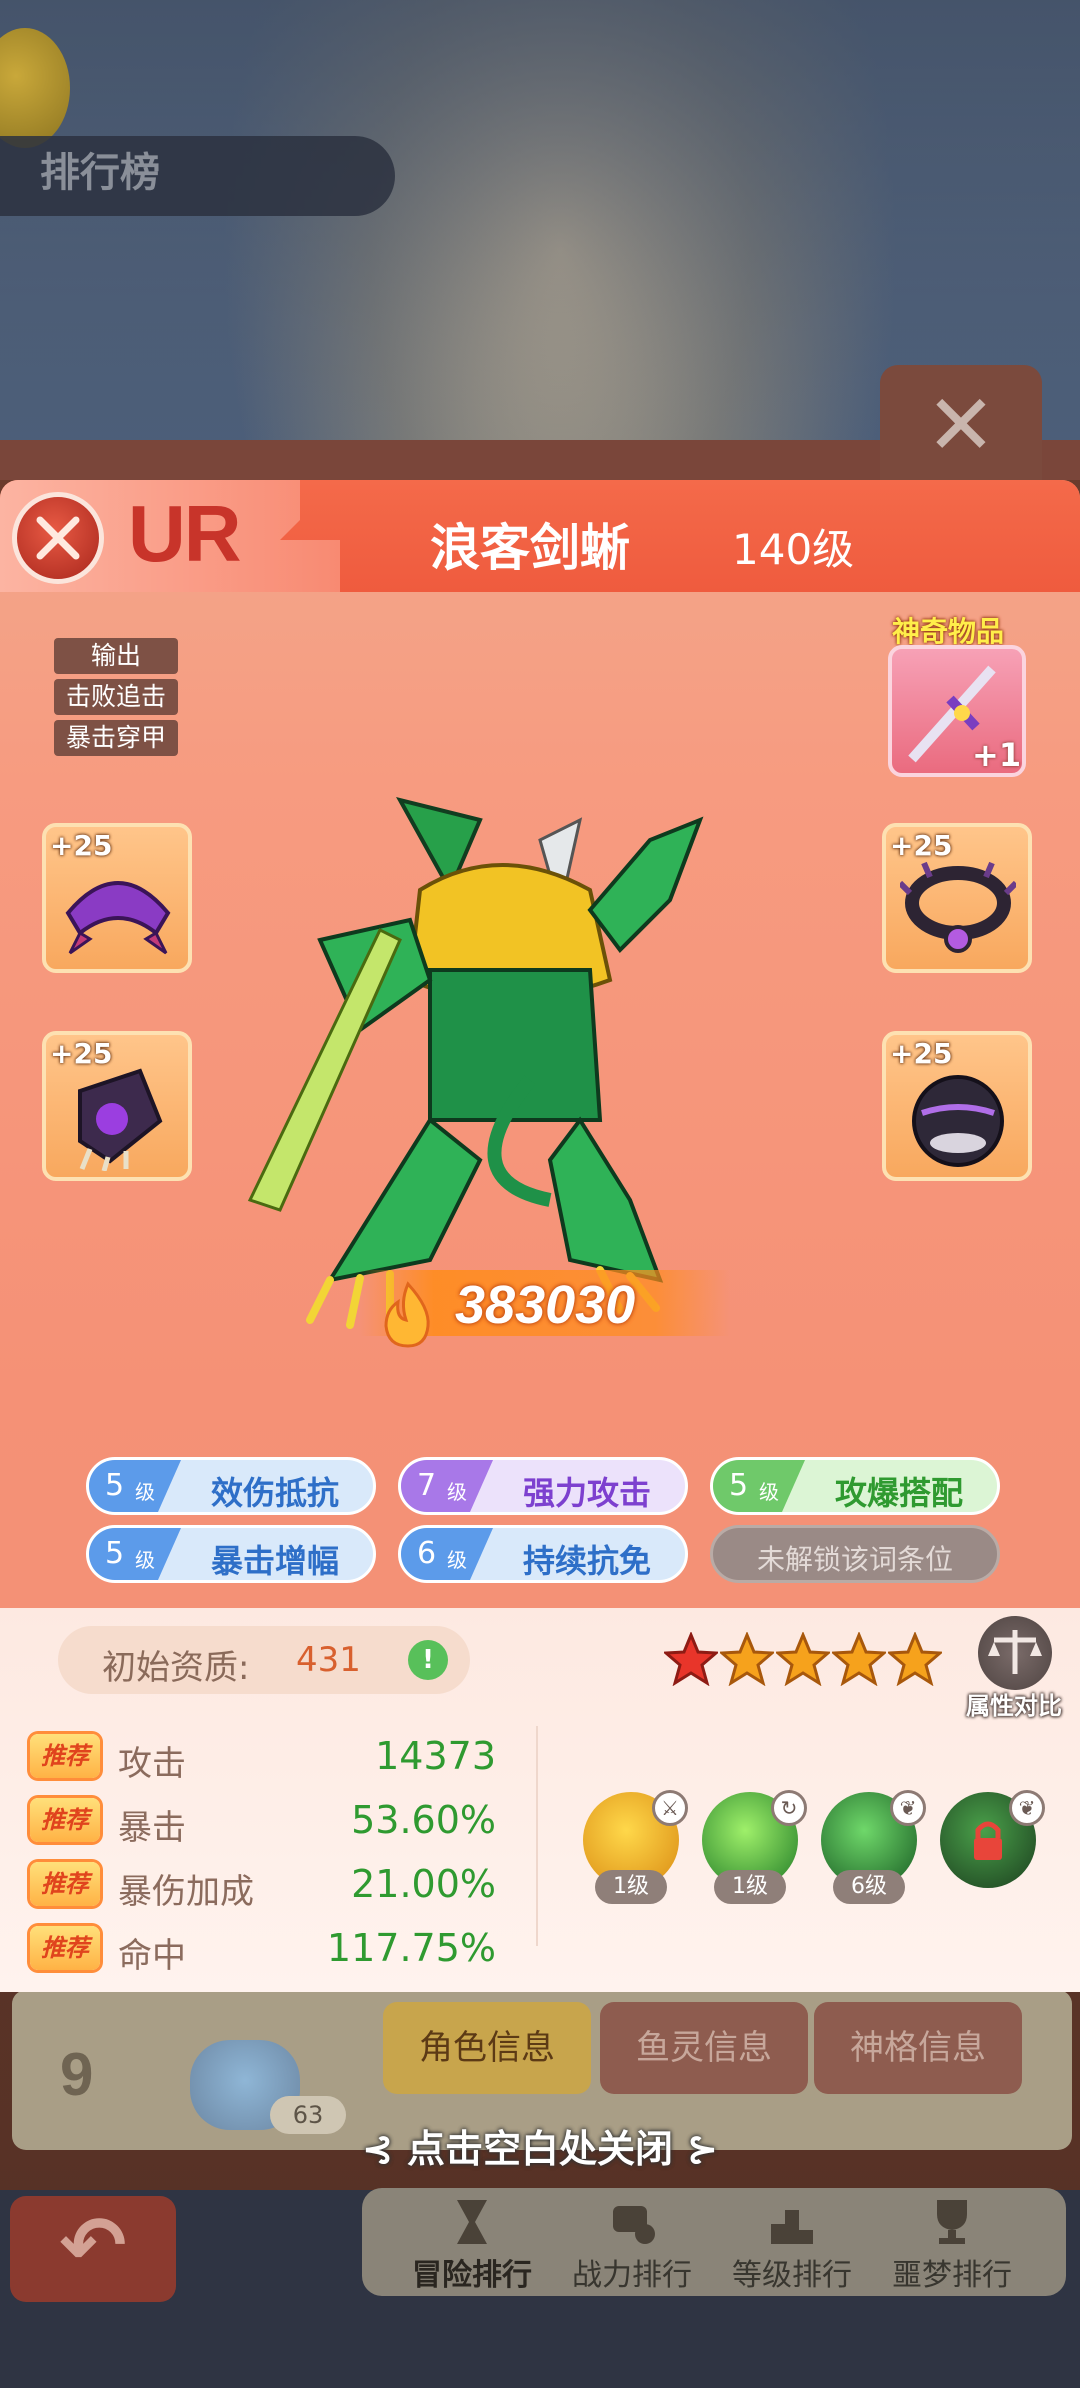  Describe the element at coordinates (407, 1314) in the screenshot. I see `flame-icon` at that location.